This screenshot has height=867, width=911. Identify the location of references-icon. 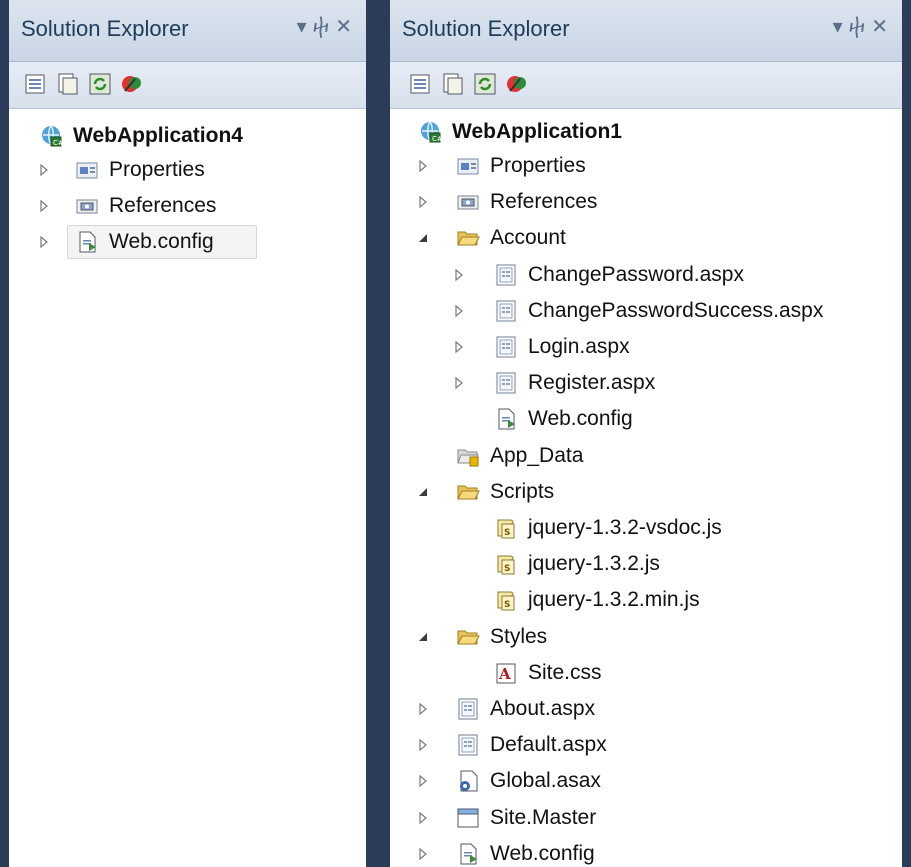
(468, 202).